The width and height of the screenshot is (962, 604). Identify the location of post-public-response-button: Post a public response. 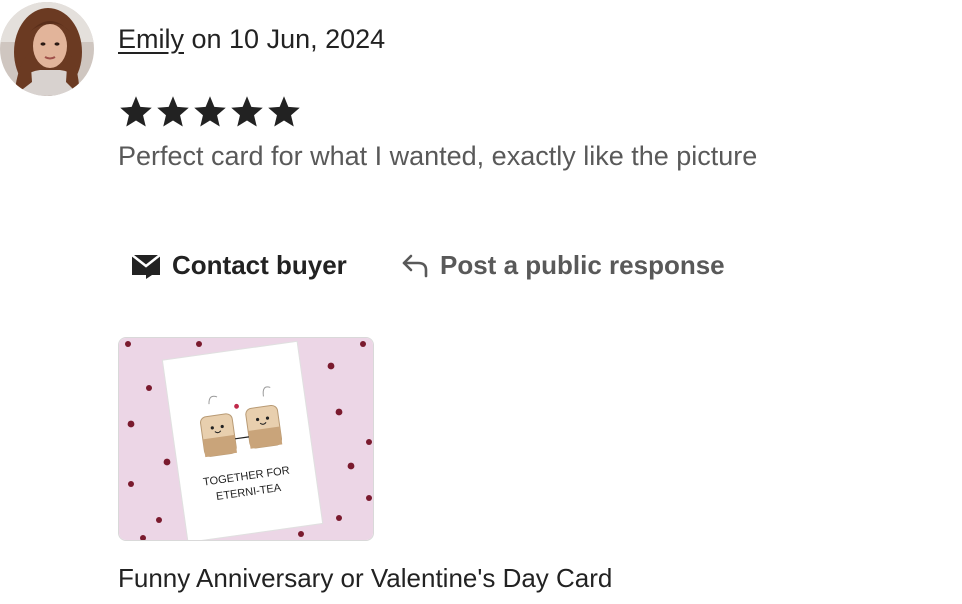
(562, 265).